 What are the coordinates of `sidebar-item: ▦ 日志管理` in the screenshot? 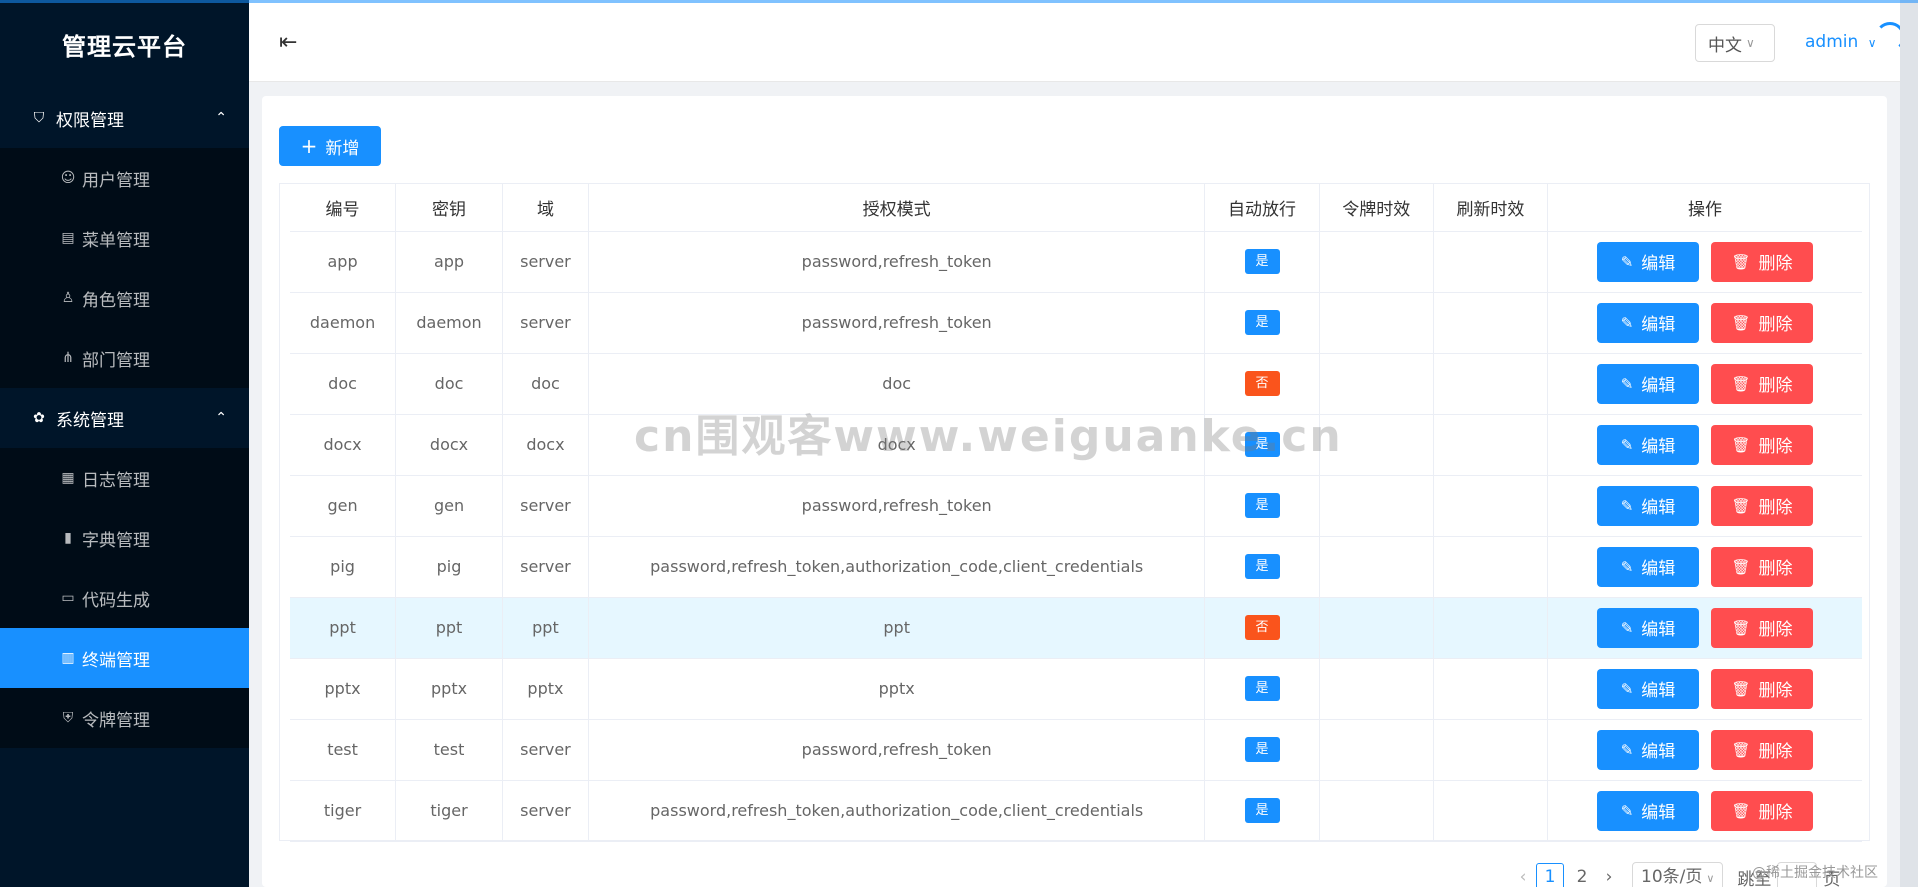 It's located at (124, 478).